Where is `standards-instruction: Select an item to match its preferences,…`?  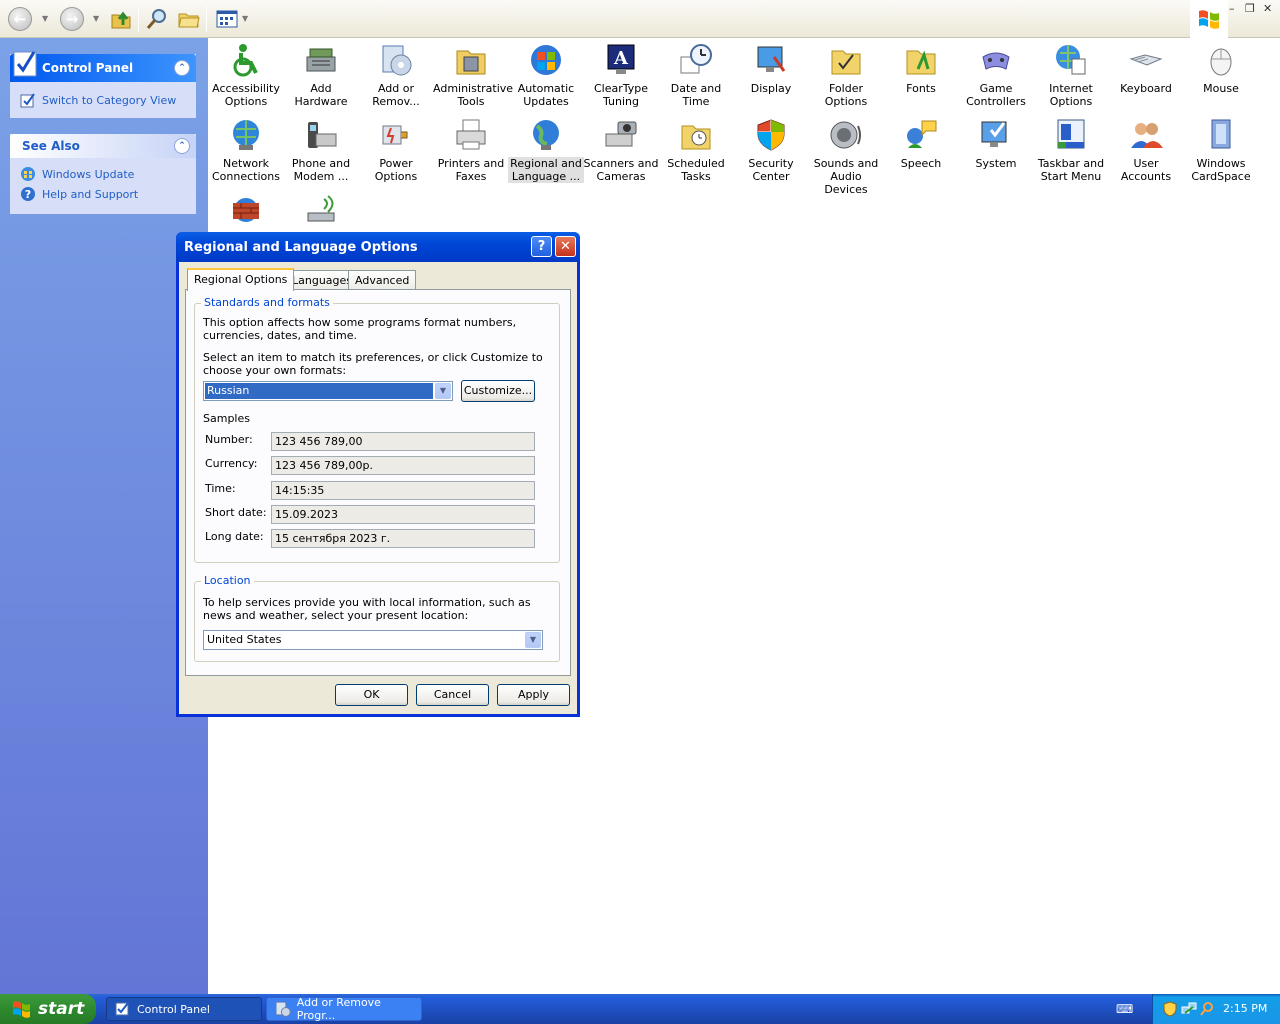
standards-instruction: Select an item to match its preferences,… is located at coordinates (373, 364).